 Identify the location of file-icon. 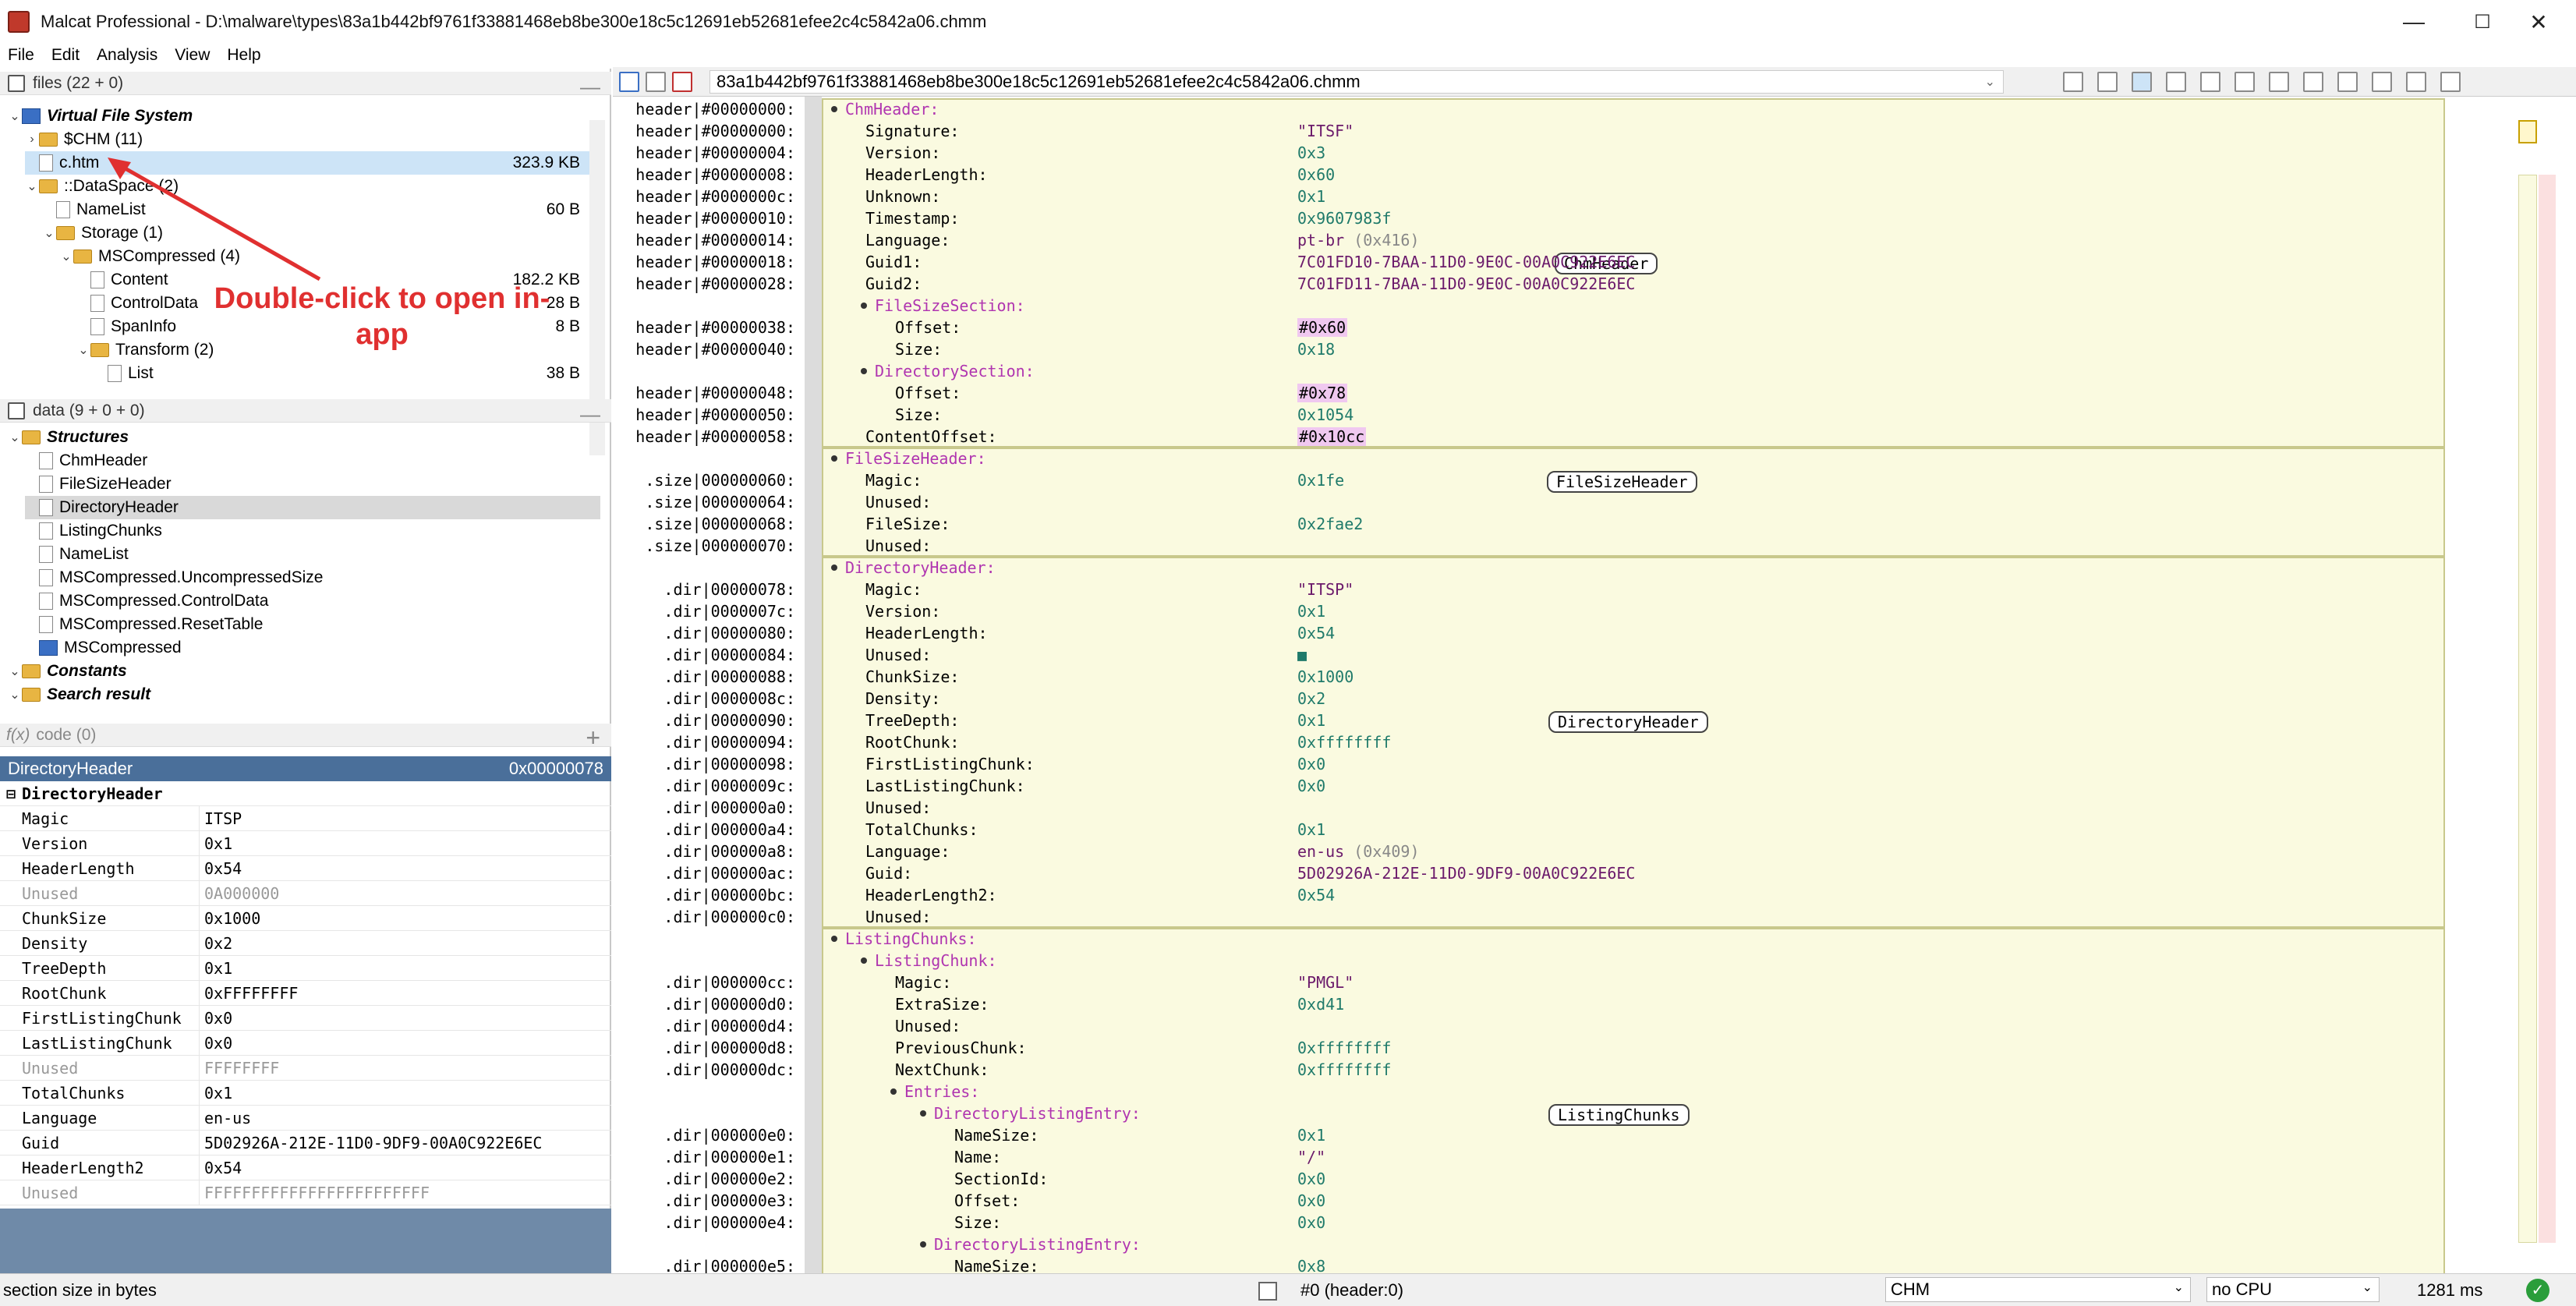
(656, 82).